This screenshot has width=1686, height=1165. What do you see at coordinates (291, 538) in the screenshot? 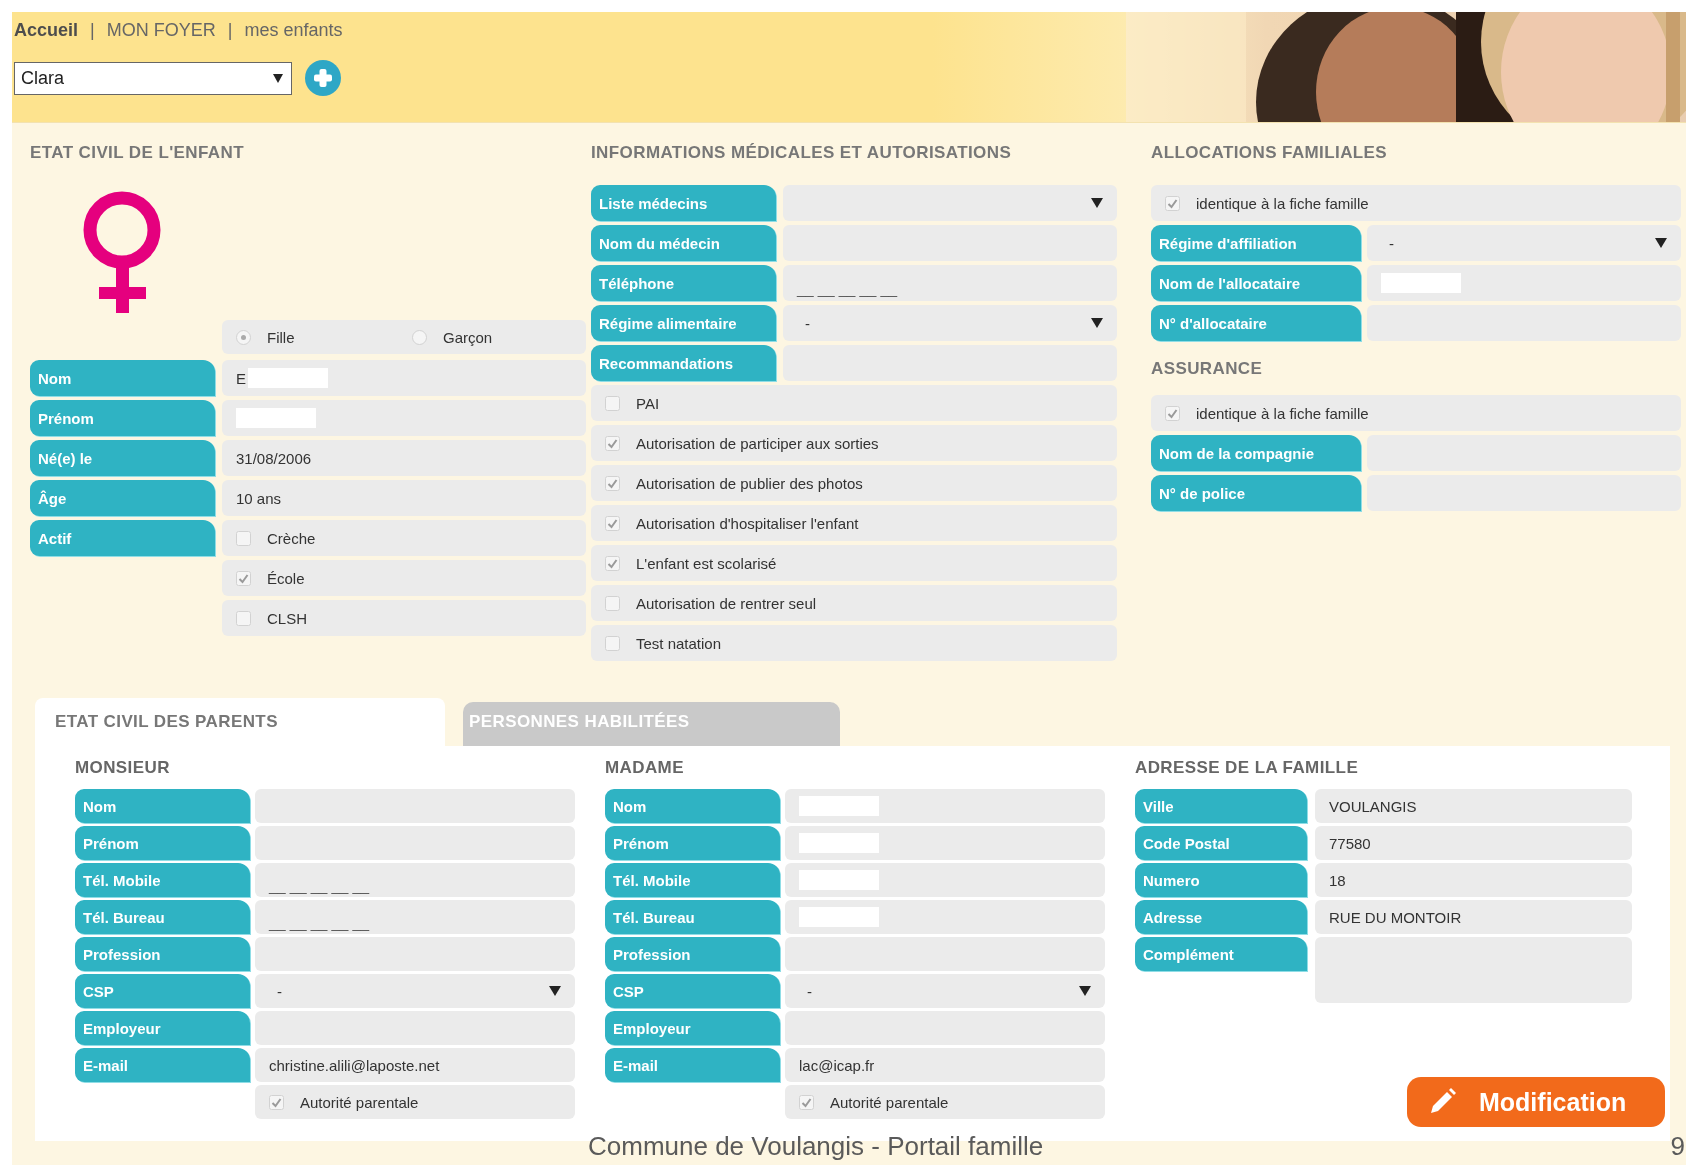
I see `checkbox-label: Crèche` at bounding box center [291, 538].